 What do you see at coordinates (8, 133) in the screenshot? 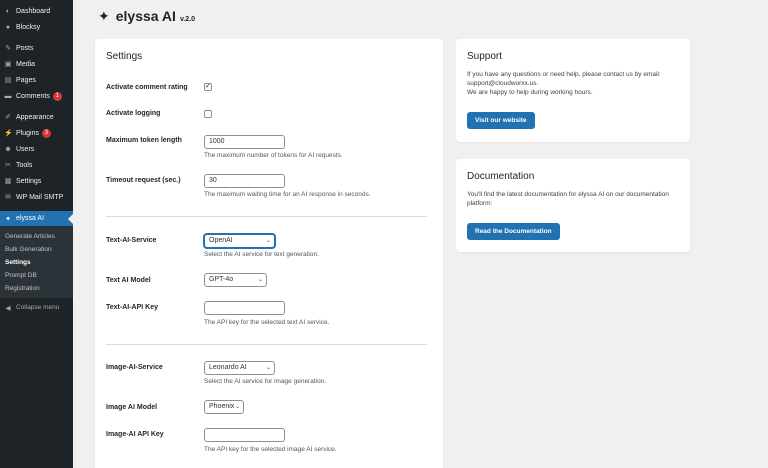
I see `plugins-icon: ⚡` at bounding box center [8, 133].